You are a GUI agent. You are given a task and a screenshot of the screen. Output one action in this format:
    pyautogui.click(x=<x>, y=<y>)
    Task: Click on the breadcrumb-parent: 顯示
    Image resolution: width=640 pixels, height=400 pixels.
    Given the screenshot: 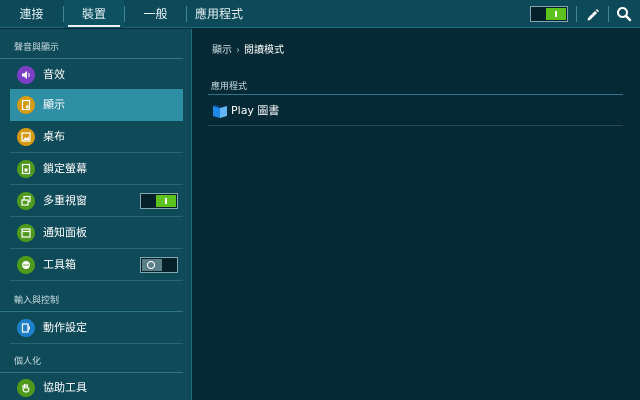 What is the action you would take?
    pyautogui.click(x=222, y=50)
    